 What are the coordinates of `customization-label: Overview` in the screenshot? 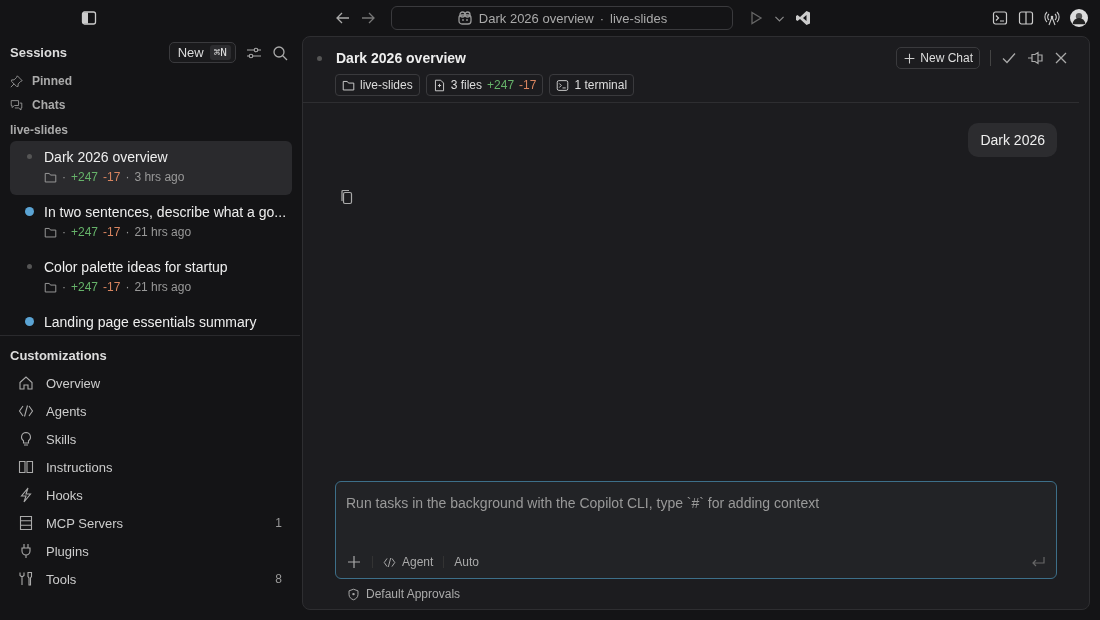 It's located at (74, 383).